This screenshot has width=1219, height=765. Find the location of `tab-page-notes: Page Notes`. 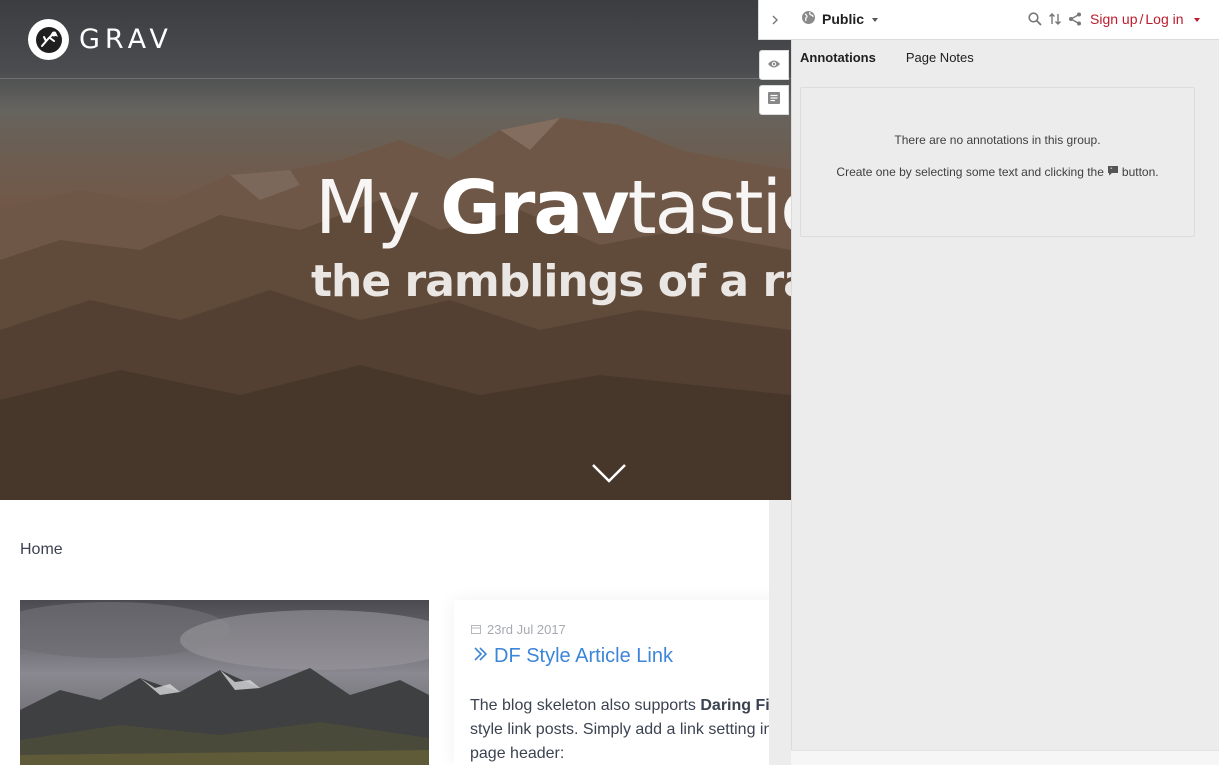

tab-page-notes: Page Notes is located at coordinates (940, 57).